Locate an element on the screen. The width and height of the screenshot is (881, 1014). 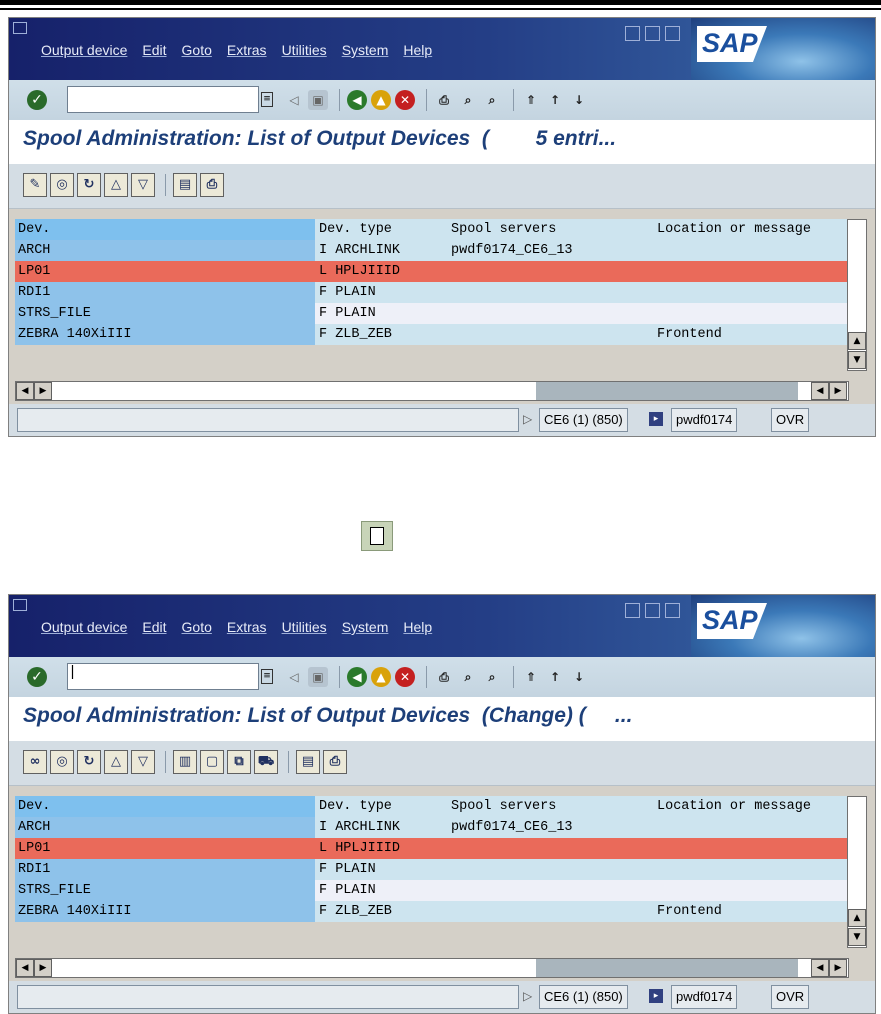
scroll-down-icon: ▼ is located at coordinates (857, 937).